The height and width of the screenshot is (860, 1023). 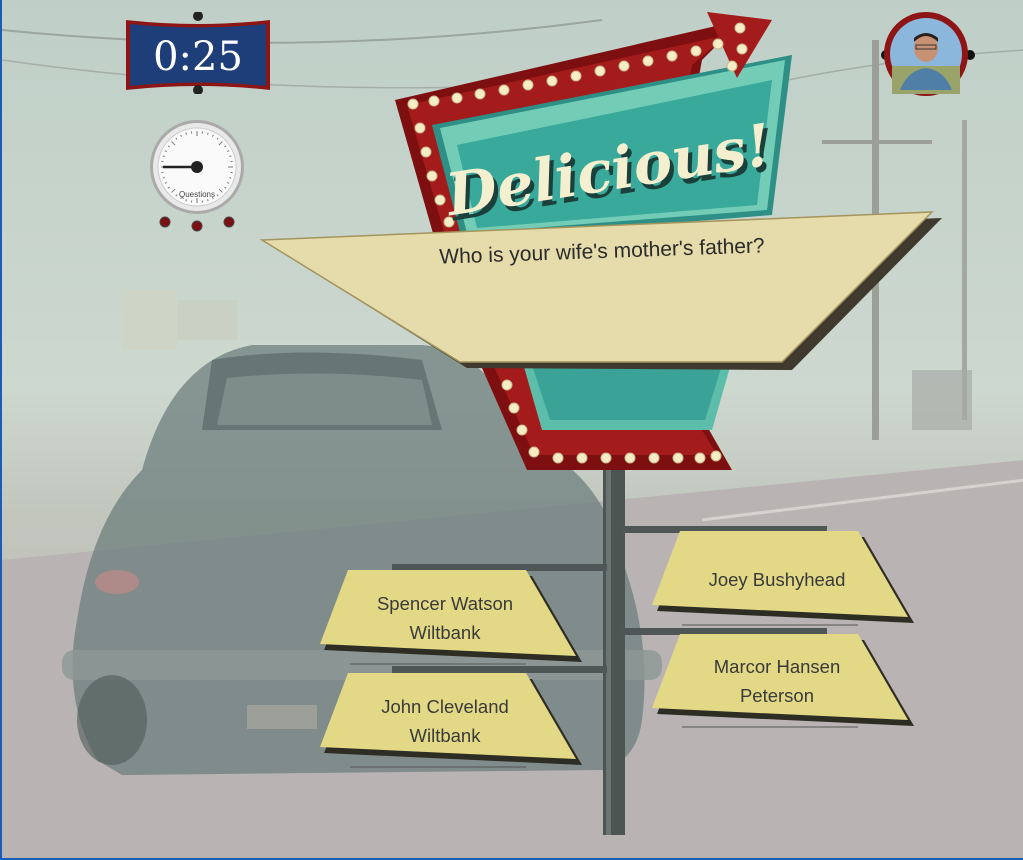 What do you see at coordinates (197, 177) in the screenshot?
I see `questions-gauge: Questions` at bounding box center [197, 177].